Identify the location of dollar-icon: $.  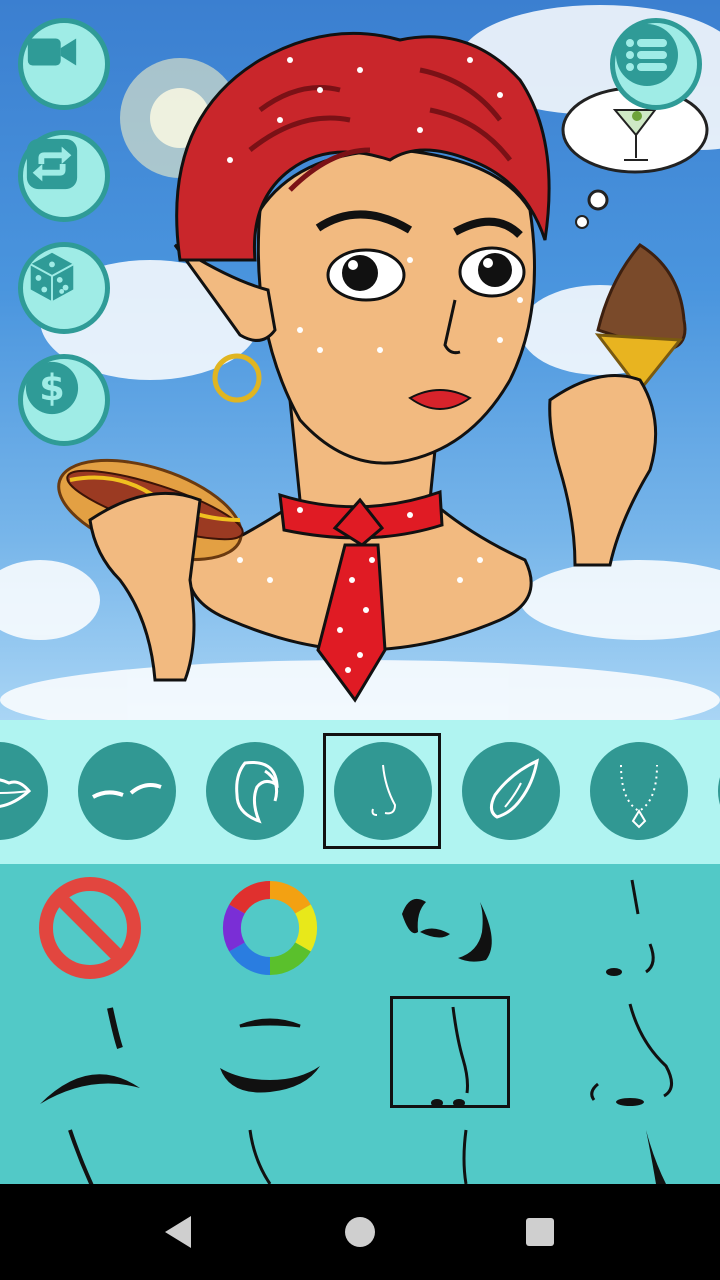
(52, 388).